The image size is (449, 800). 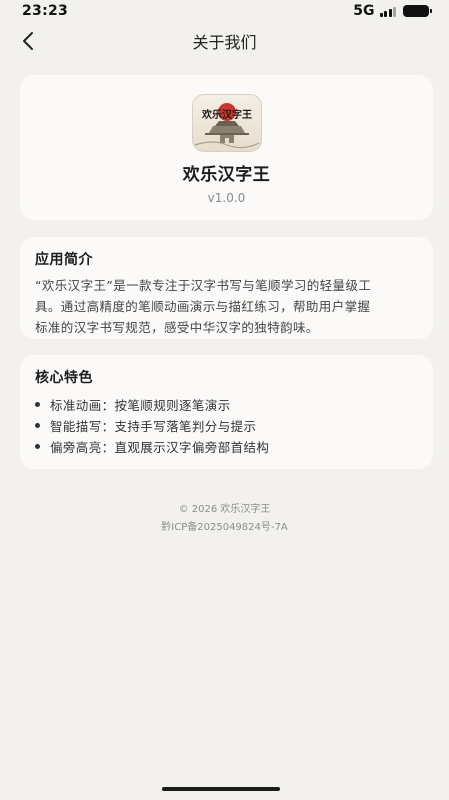 What do you see at coordinates (226, 126) in the screenshot?
I see `app-logo-artwork: 欢乐汉字王` at bounding box center [226, 126].